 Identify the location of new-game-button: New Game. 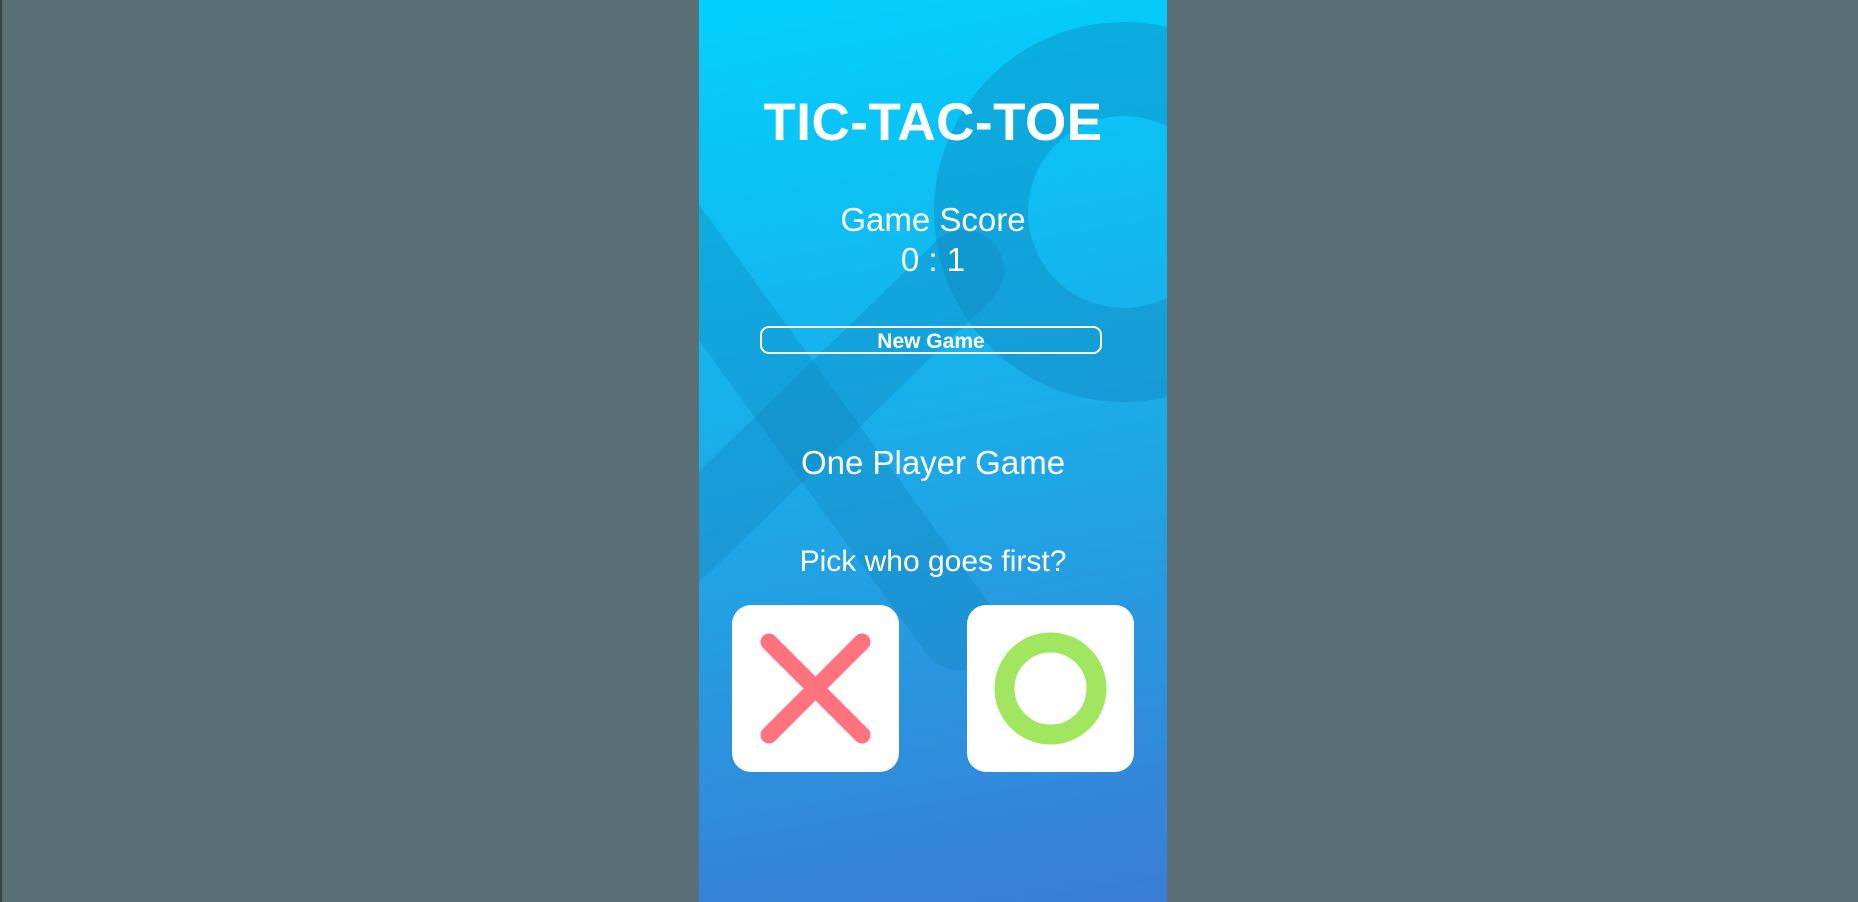
(931, 340).